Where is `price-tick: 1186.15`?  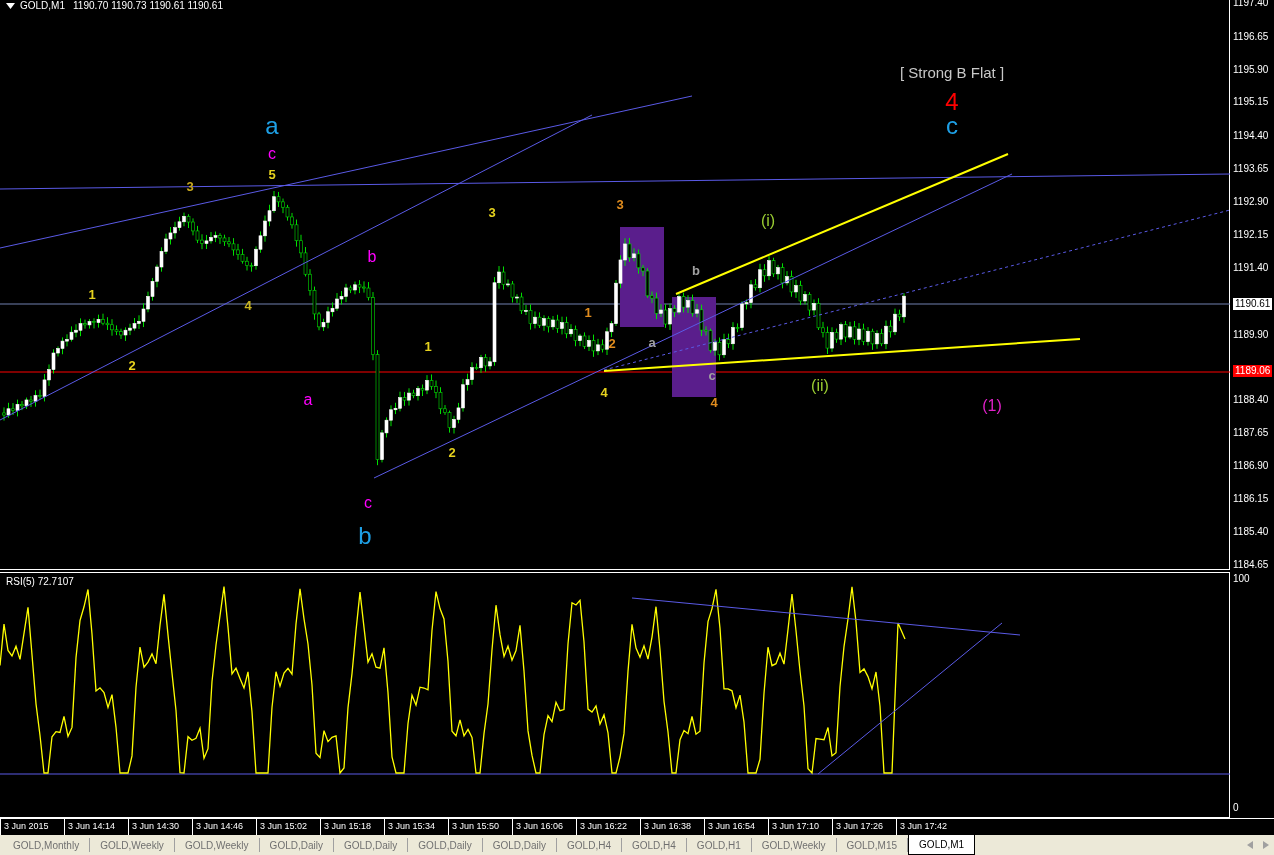 price-tick: 1186.15 is located at coordinates (1251, 499).